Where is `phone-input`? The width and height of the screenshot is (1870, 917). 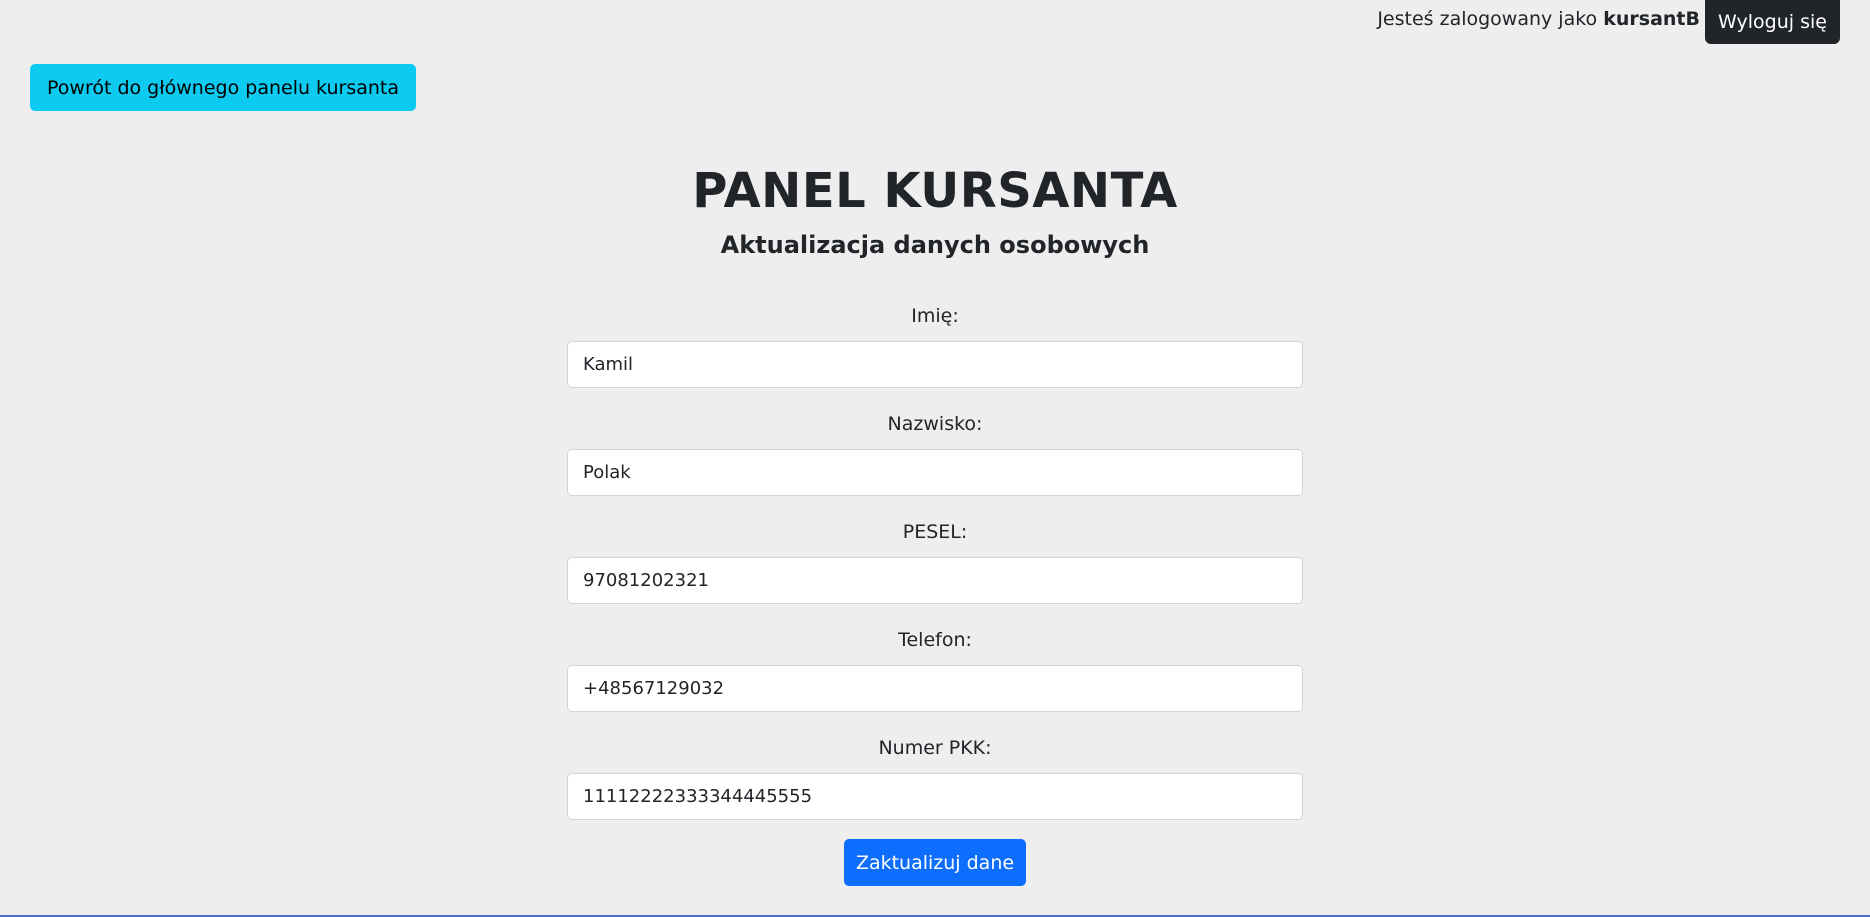 phone-input is located at coordinates (935, 688).